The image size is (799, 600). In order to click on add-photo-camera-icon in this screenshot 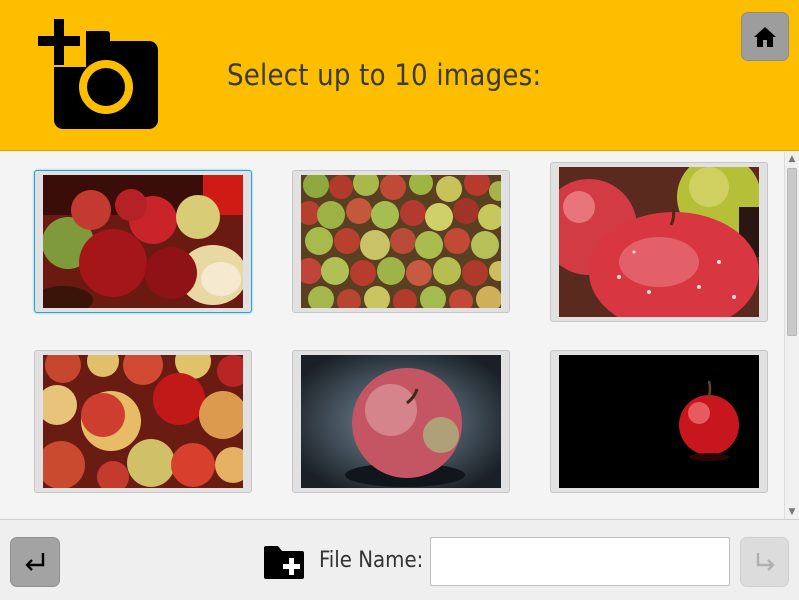, I will do `click(97, 73)`.